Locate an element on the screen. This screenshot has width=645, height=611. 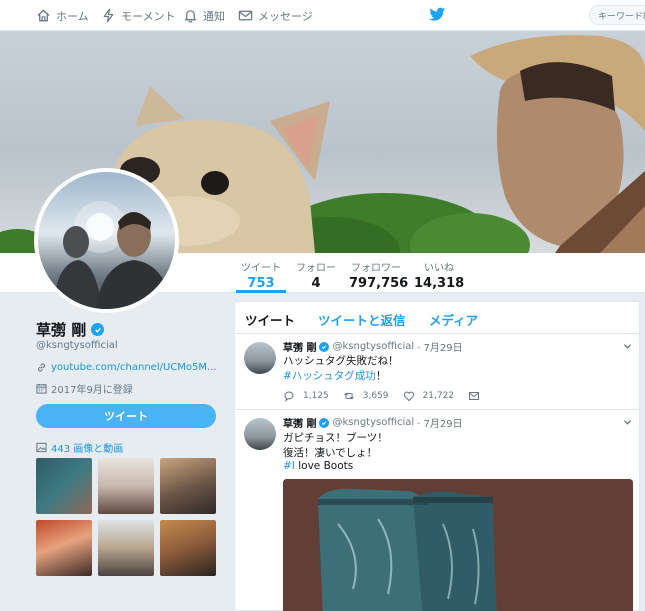
tweet-actions: 1,125 3,659 21,722 is located at coordinates (388, 396).